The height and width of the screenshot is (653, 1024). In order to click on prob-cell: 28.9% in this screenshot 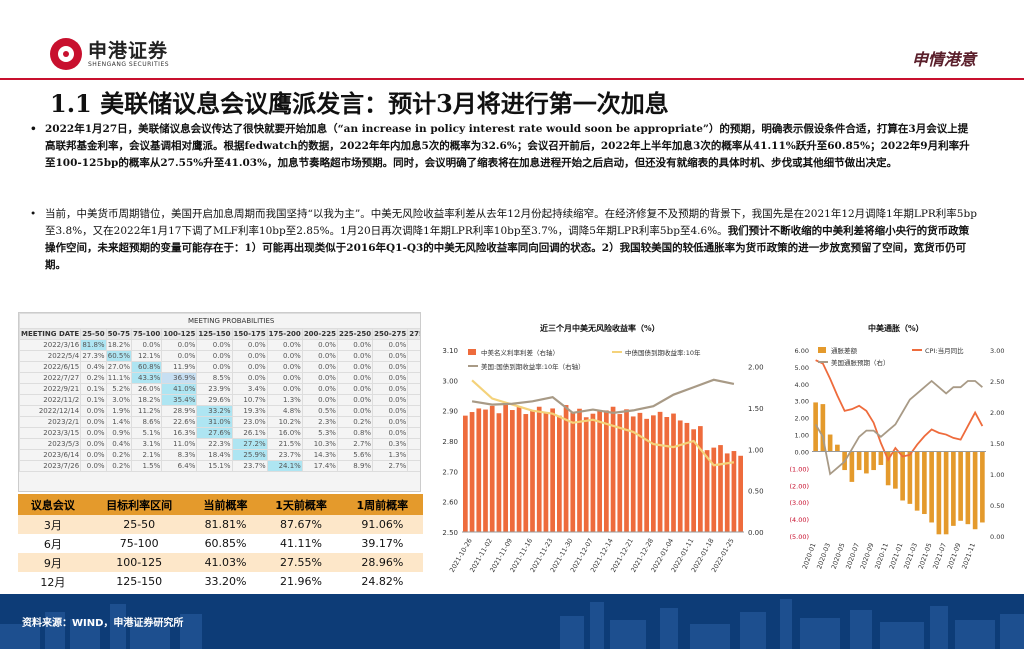, I will do `click(179, 411)`.